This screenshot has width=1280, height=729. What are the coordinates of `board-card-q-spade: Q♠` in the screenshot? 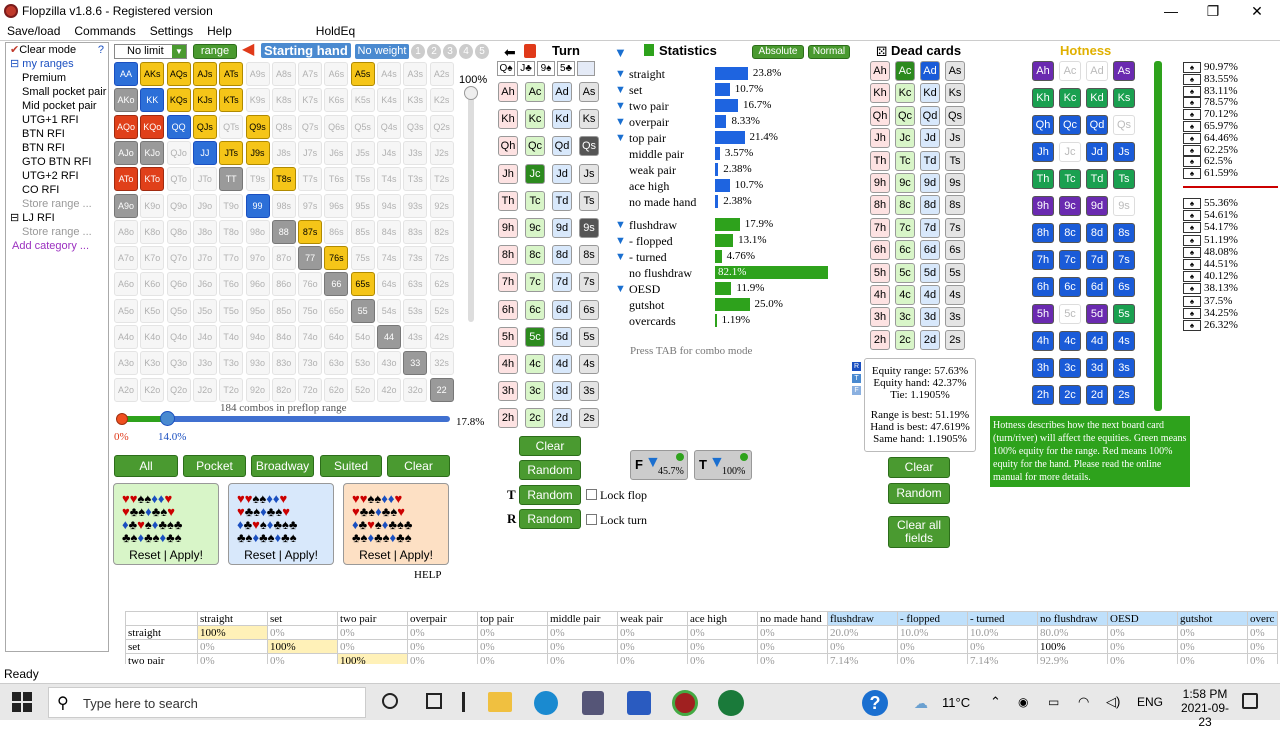 It's located at (506, 68).